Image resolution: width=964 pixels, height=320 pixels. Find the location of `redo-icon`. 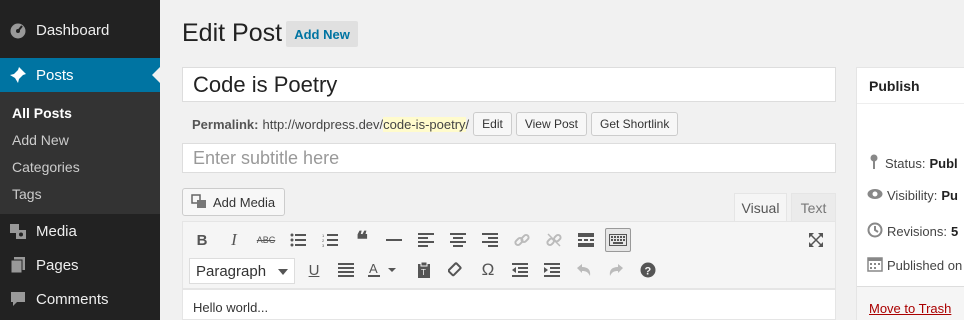

redo-icon is located at coordinates (616, 270).